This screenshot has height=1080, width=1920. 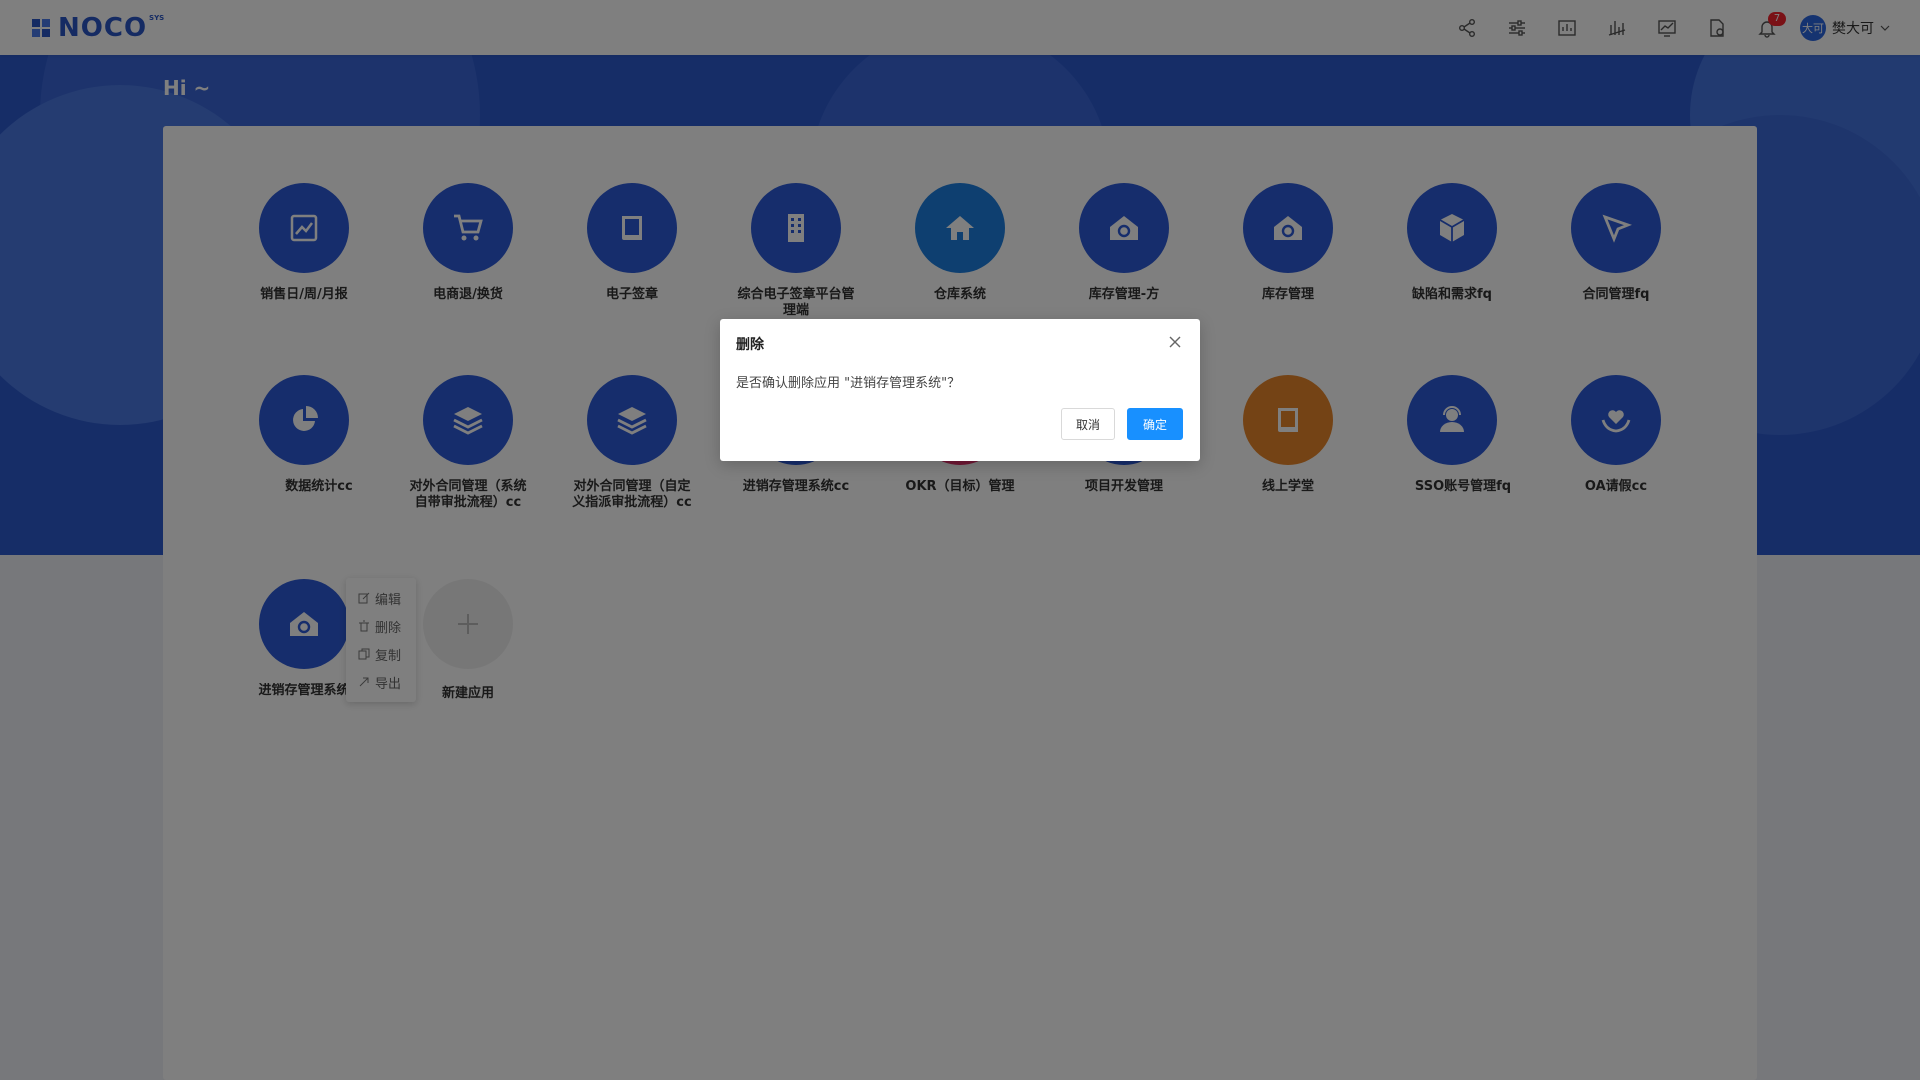 I want to click on confirm-button: 确定, so click(x=1155, y=424).